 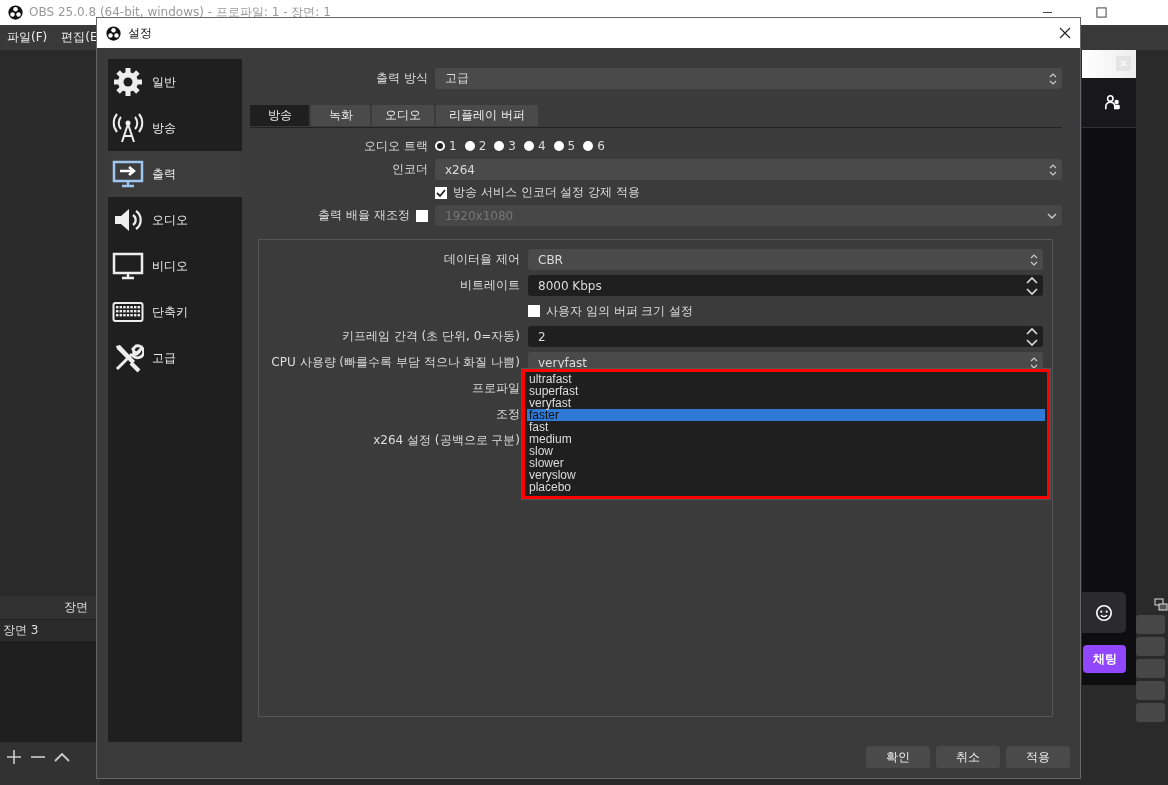 I want to click on dialog-button: 취소, so click(x=968, y=757).